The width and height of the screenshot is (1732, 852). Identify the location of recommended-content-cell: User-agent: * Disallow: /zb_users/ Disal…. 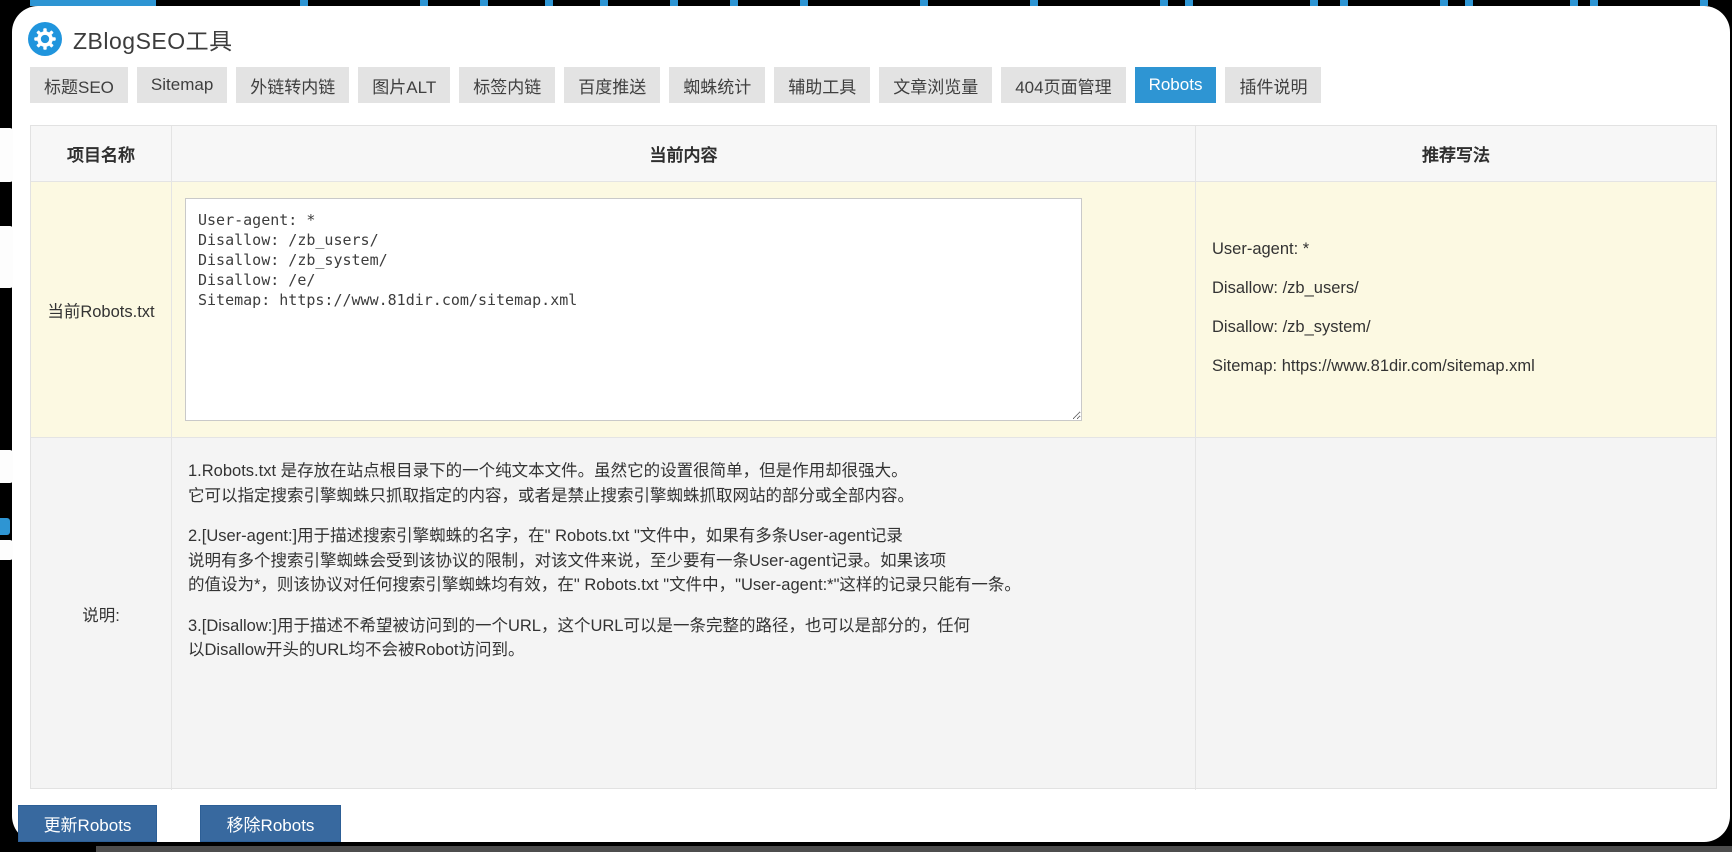
(1456, 310).